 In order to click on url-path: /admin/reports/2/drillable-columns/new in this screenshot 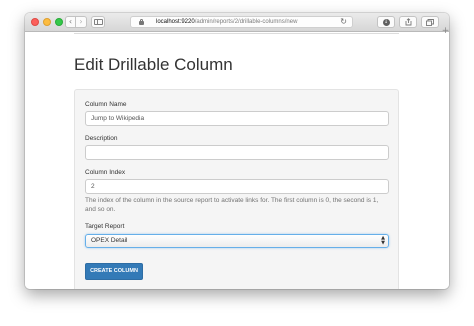, I will do `click(246, 22)`.